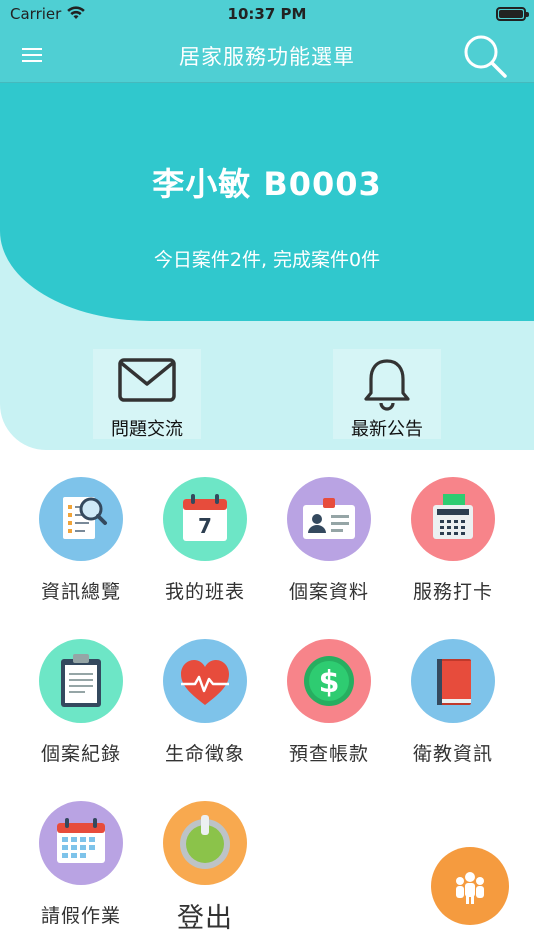  I want to click on status-bar: Carrier 10:37 PM, so click(267, 14).